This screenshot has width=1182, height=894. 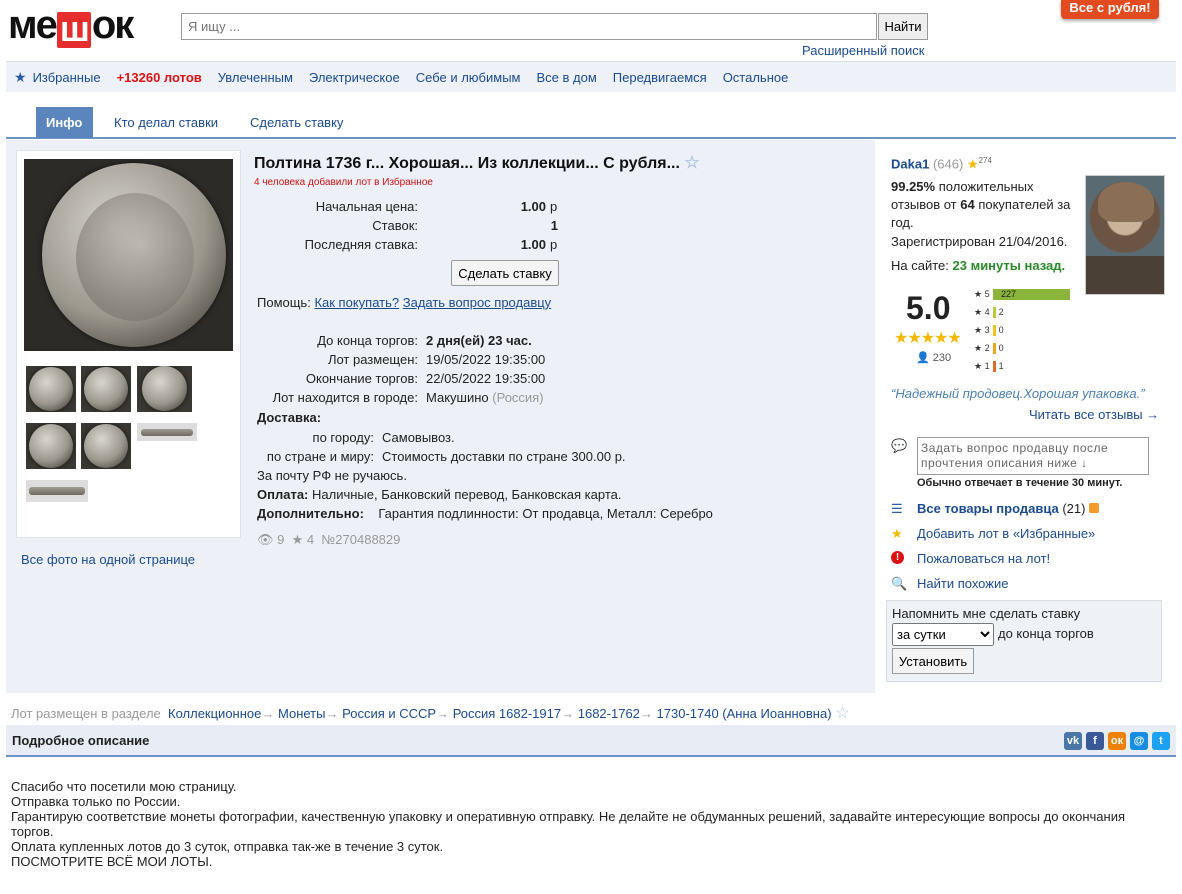 I want to click on ends-in-label: До конца торгов:, so click(x=367, y=340).